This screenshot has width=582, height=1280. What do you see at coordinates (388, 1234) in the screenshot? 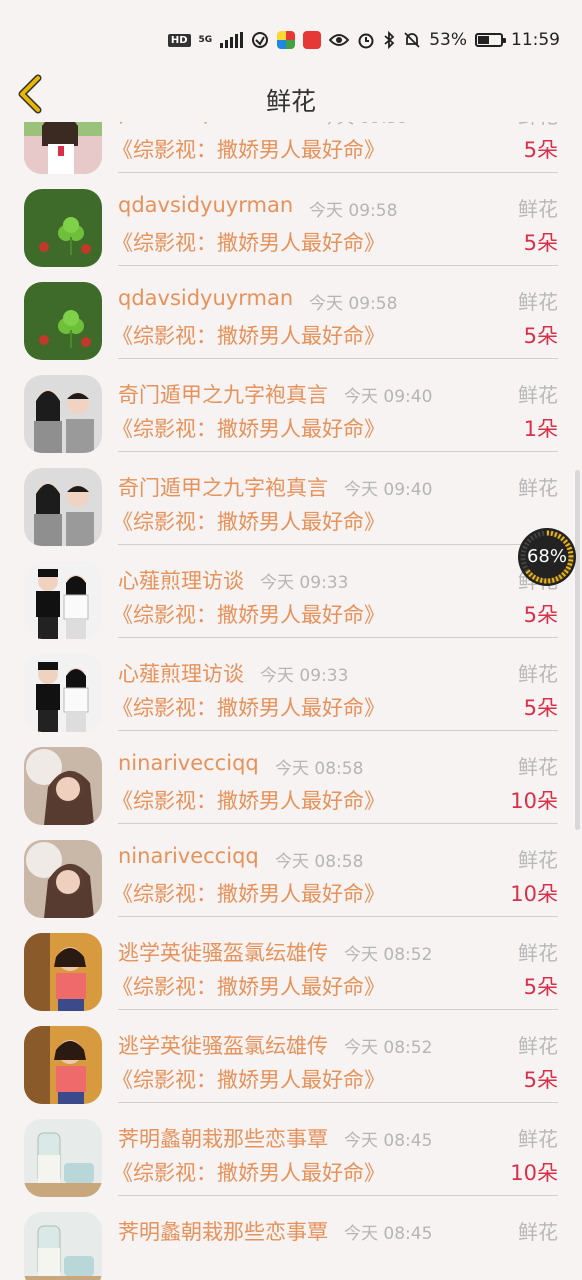
I see `timestamp: 今天 08:45` at bounding box center [388, 1234].